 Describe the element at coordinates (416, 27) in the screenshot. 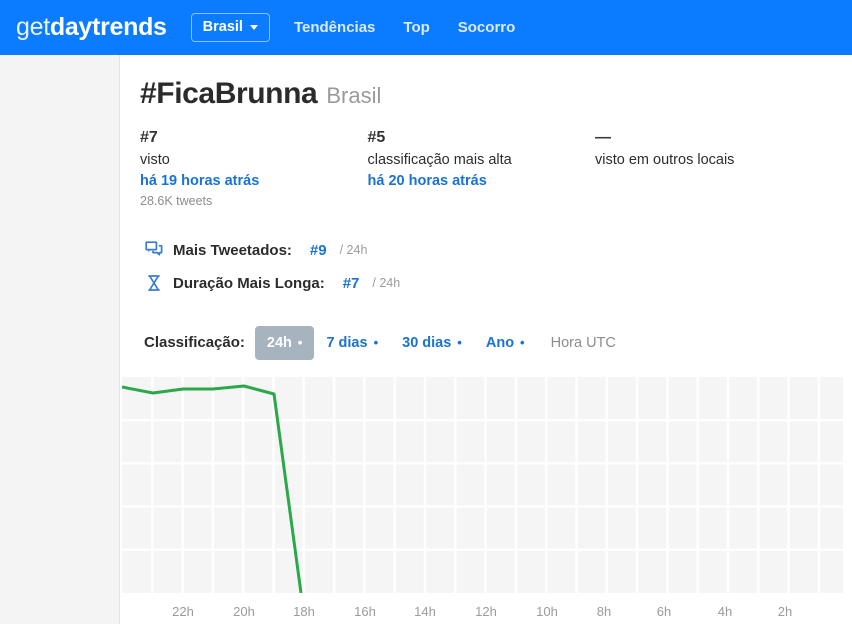

I see `nav-link-top: Top` at that location.